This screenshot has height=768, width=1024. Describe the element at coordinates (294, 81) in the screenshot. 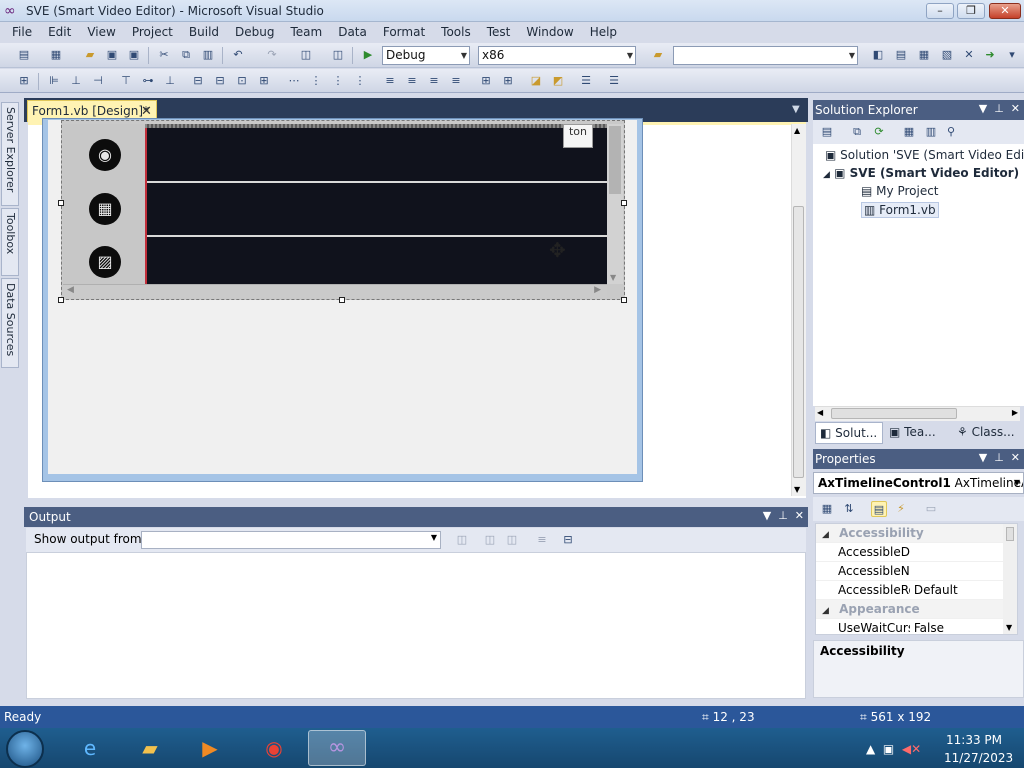

I see `horizontal-spacing-equal-icon: ⋯` at that location.